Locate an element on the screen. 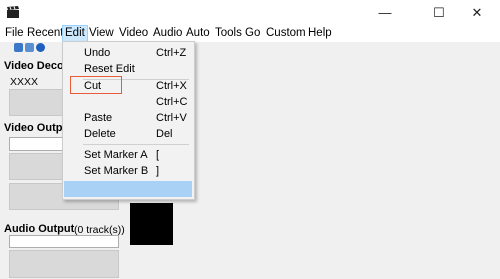 The image size is (500, 279). toolbar is located at coordinates (29, 48).